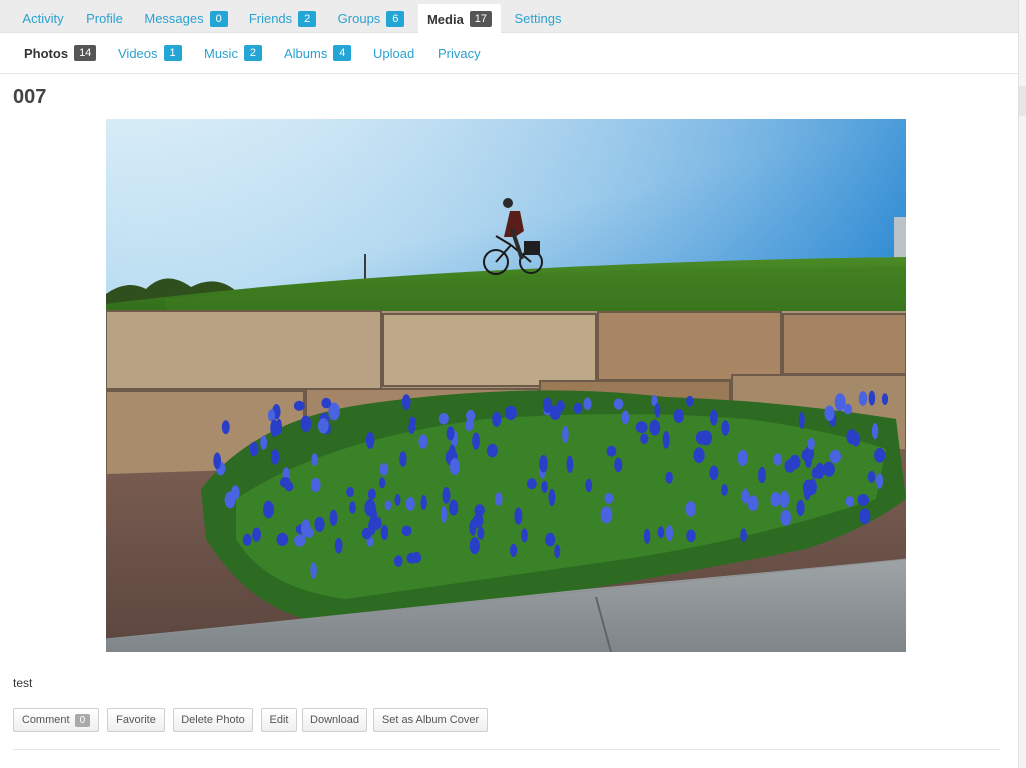  I want to click on nav-settings: Settings, so click(538, 18).